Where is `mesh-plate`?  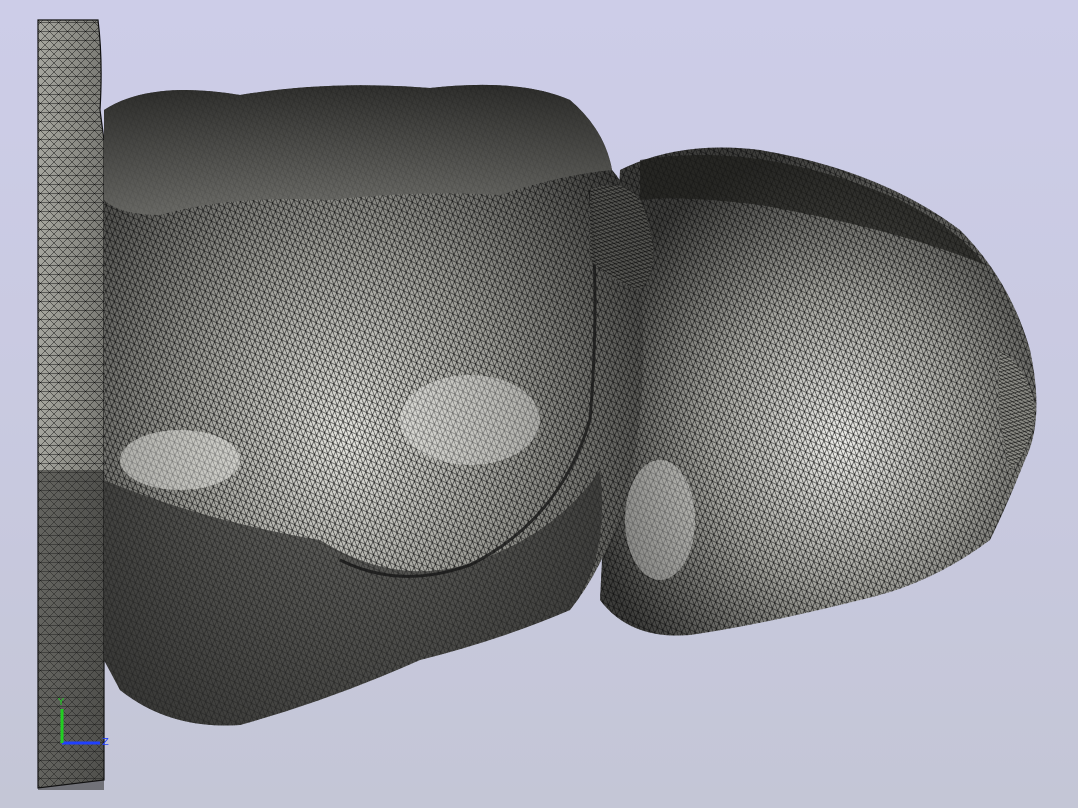
mesh-plate is located at coordinates (71, 404).